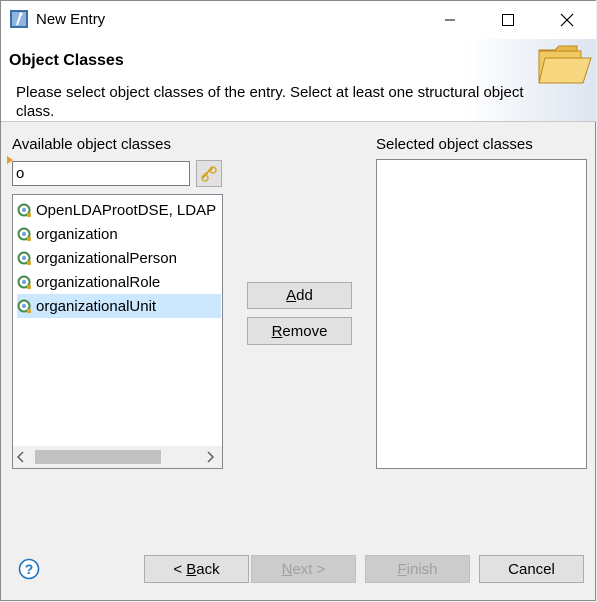 Image resolution: width=597 pixels, height=602 pixels. What do you see at coordinates (208, 569) in the screenshot?
I see `back-label-rest: ack` at bounding box center [208, 569].